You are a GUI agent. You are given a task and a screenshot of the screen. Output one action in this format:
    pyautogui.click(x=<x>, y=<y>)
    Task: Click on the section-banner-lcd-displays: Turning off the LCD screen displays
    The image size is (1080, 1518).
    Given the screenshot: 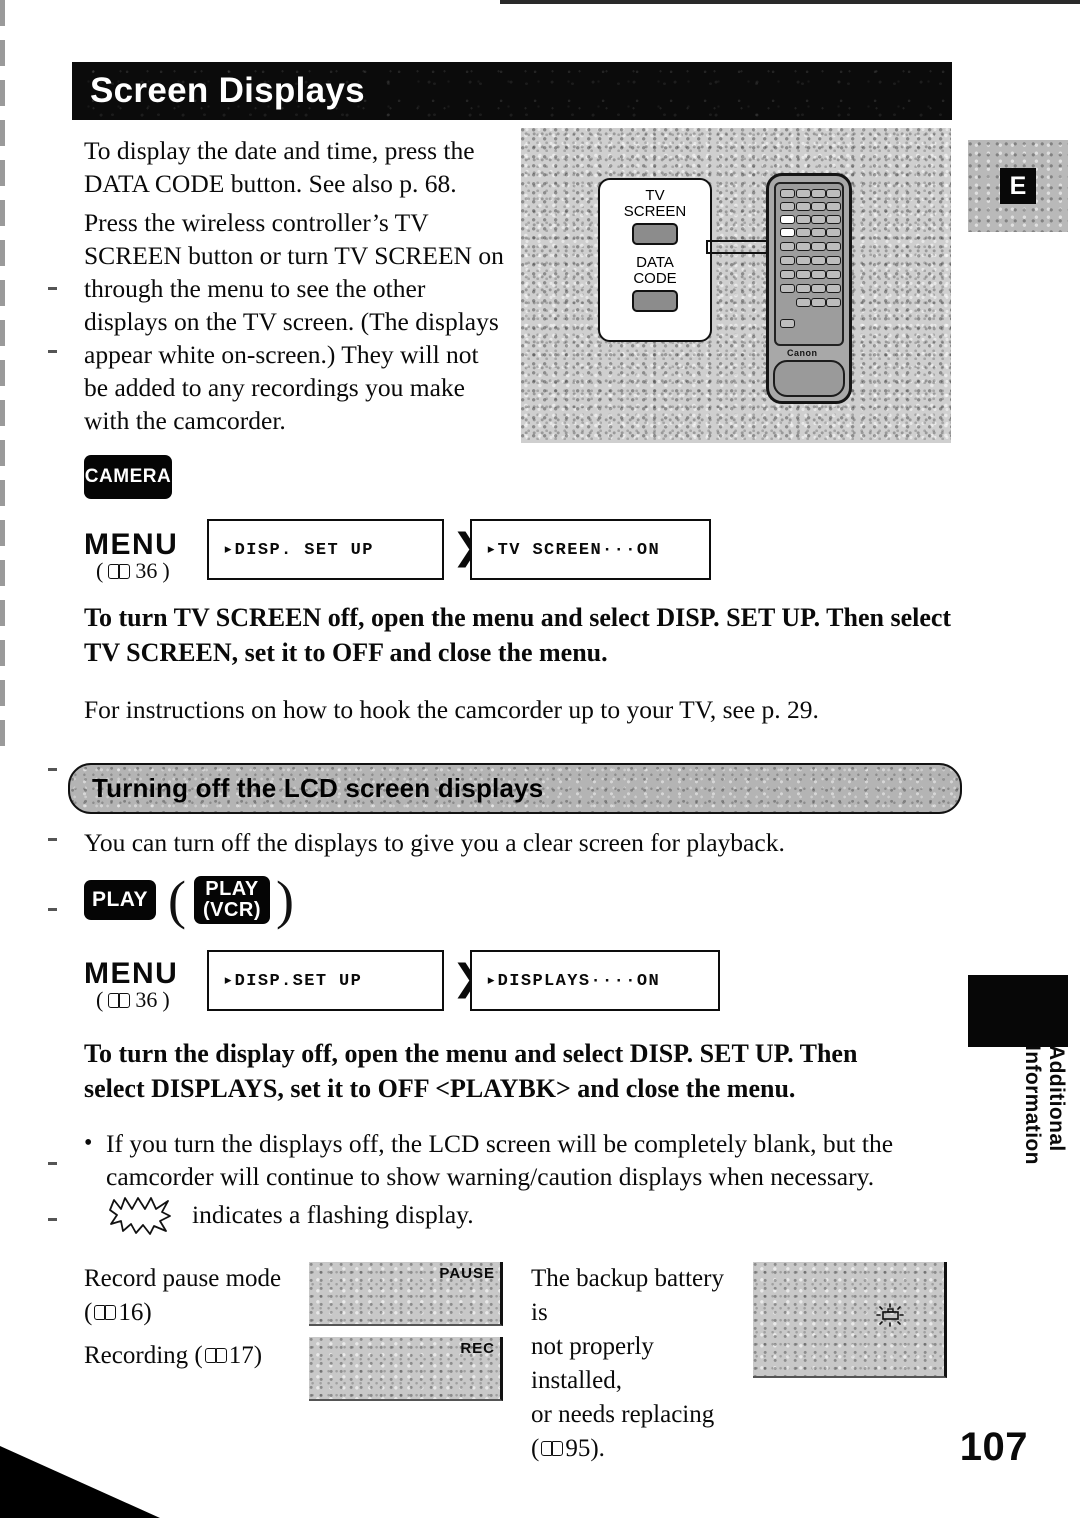 What is the action you would take?
    pyautogui.click(x=515, y=788)
    